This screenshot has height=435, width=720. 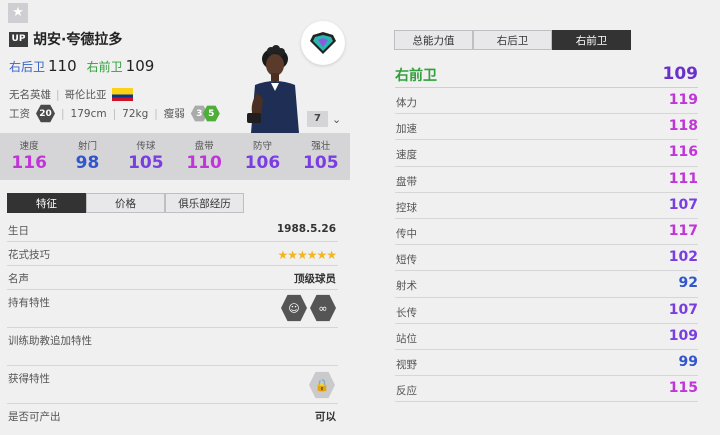 I want to click on fame-label: 名声, so click(x=18, y=279).